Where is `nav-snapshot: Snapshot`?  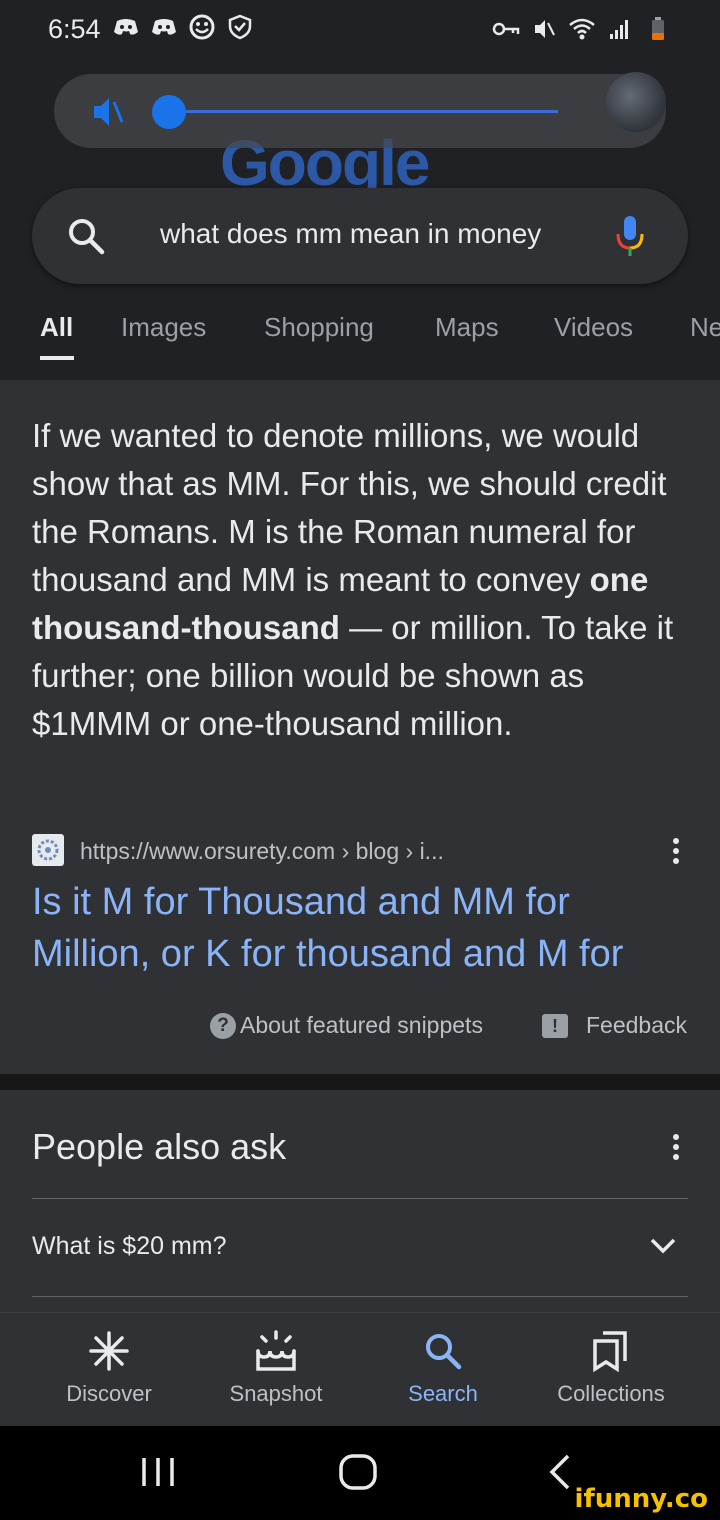 nav-snapshot: Snapshot is located at coordinates (276, 1367).